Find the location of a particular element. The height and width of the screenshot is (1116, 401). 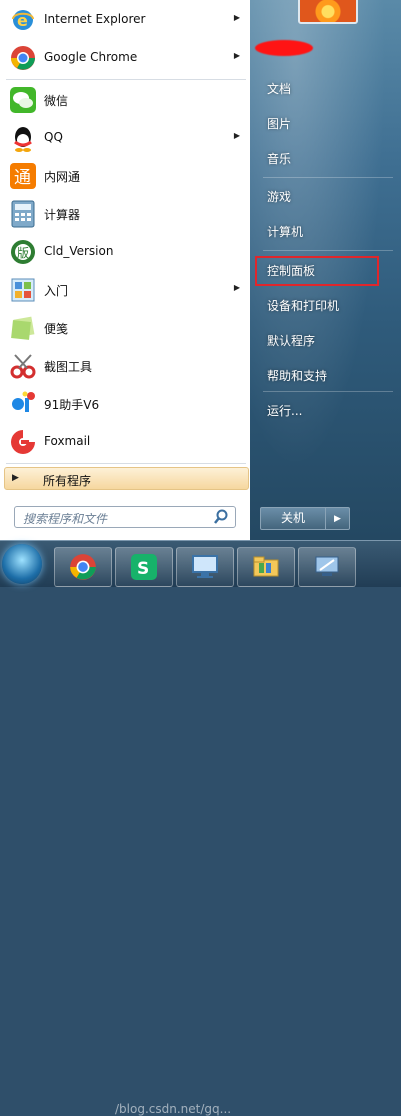

taskbar-file-explorer-button is located at coordinates (266, 567).